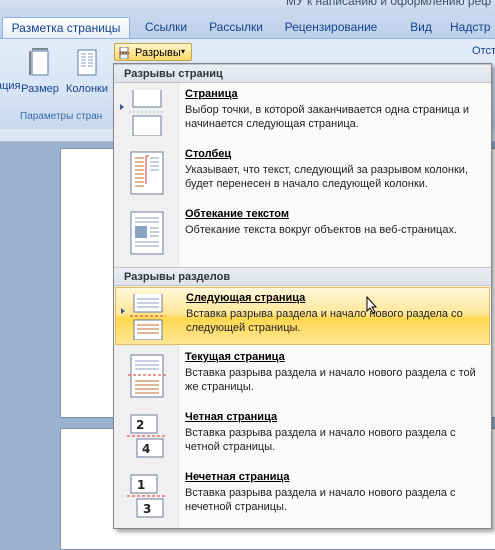 Image resolution: width=495 pixels, height=550 pixels. I want to click on tab-references: Ссылки, so click(166, 27).